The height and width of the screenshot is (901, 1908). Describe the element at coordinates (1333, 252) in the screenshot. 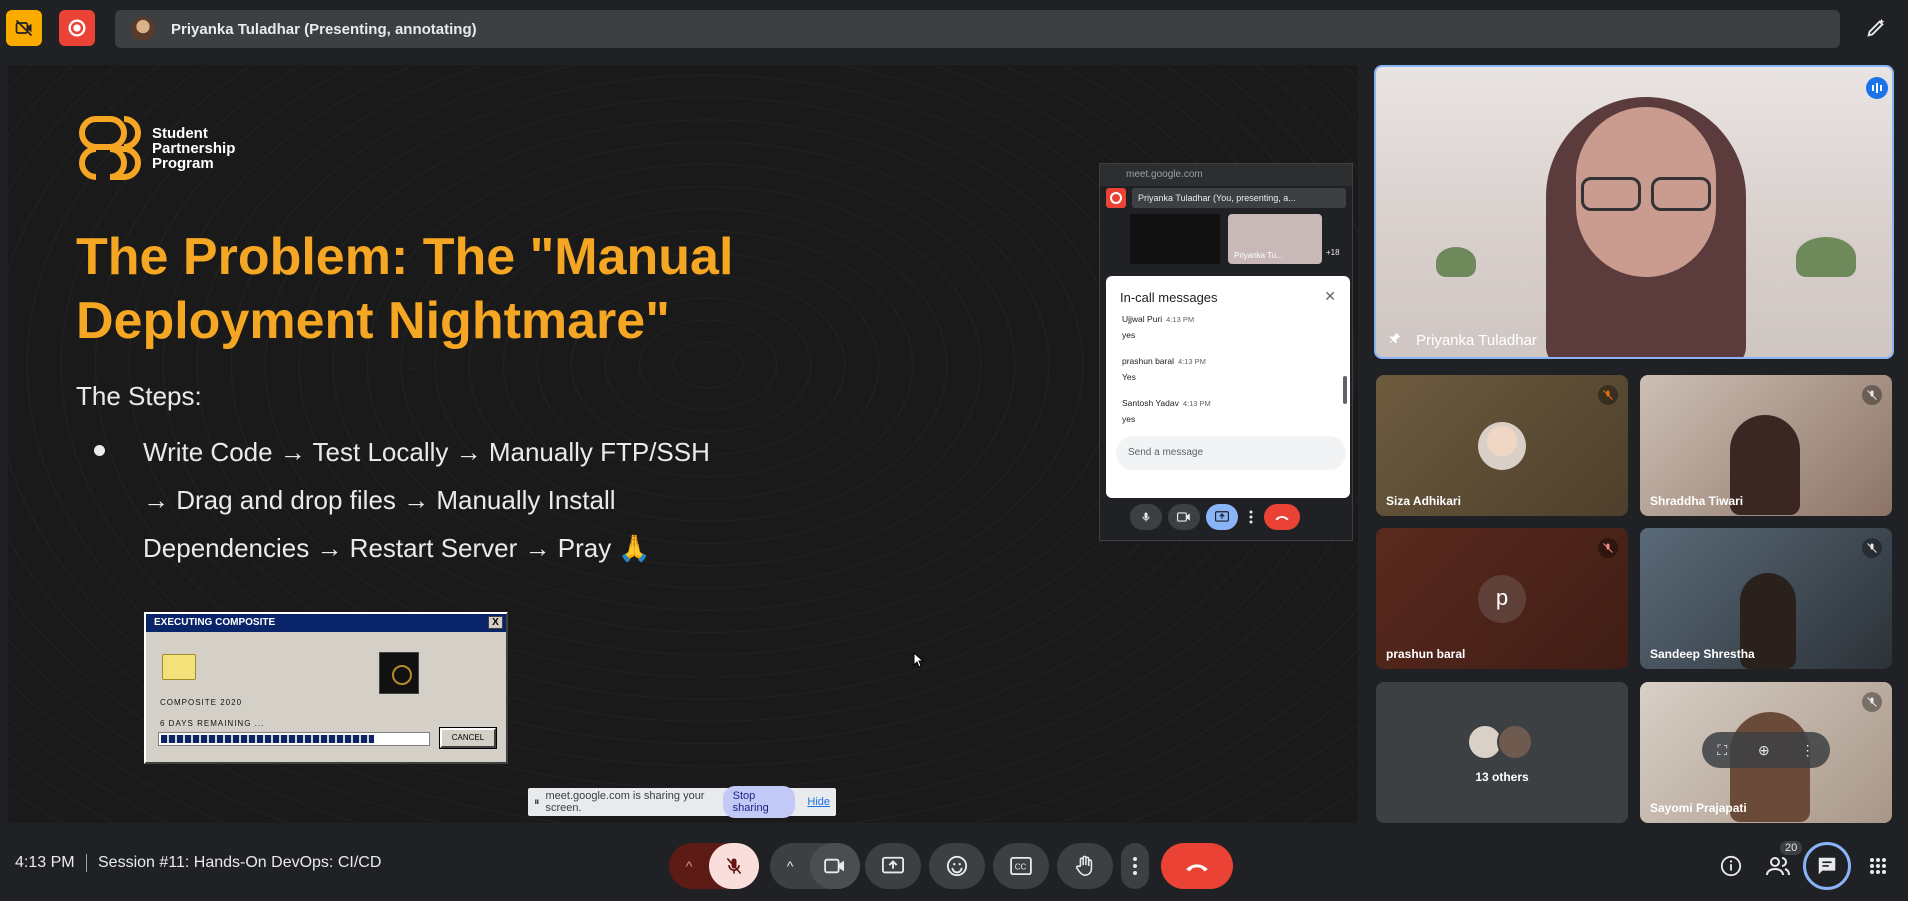

I see `mini-thumb-count: +18` at that location.